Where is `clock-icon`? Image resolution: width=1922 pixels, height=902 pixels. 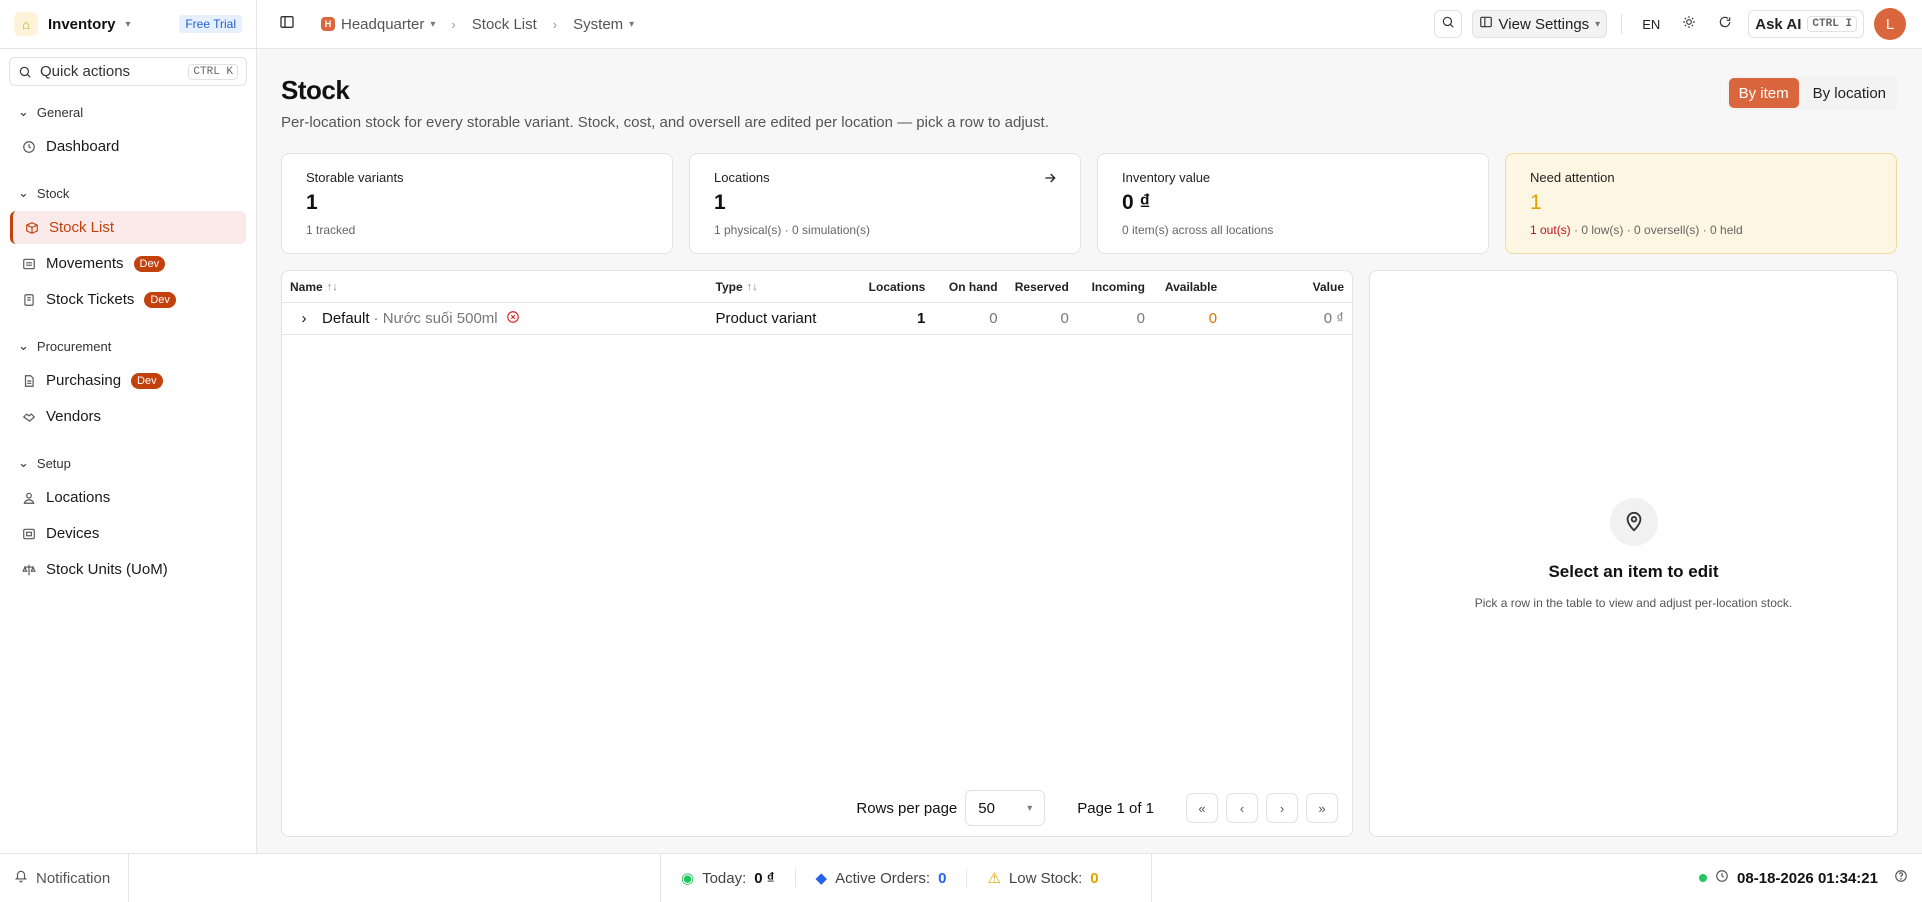 clock-icon is located at coordinates (29, 147).